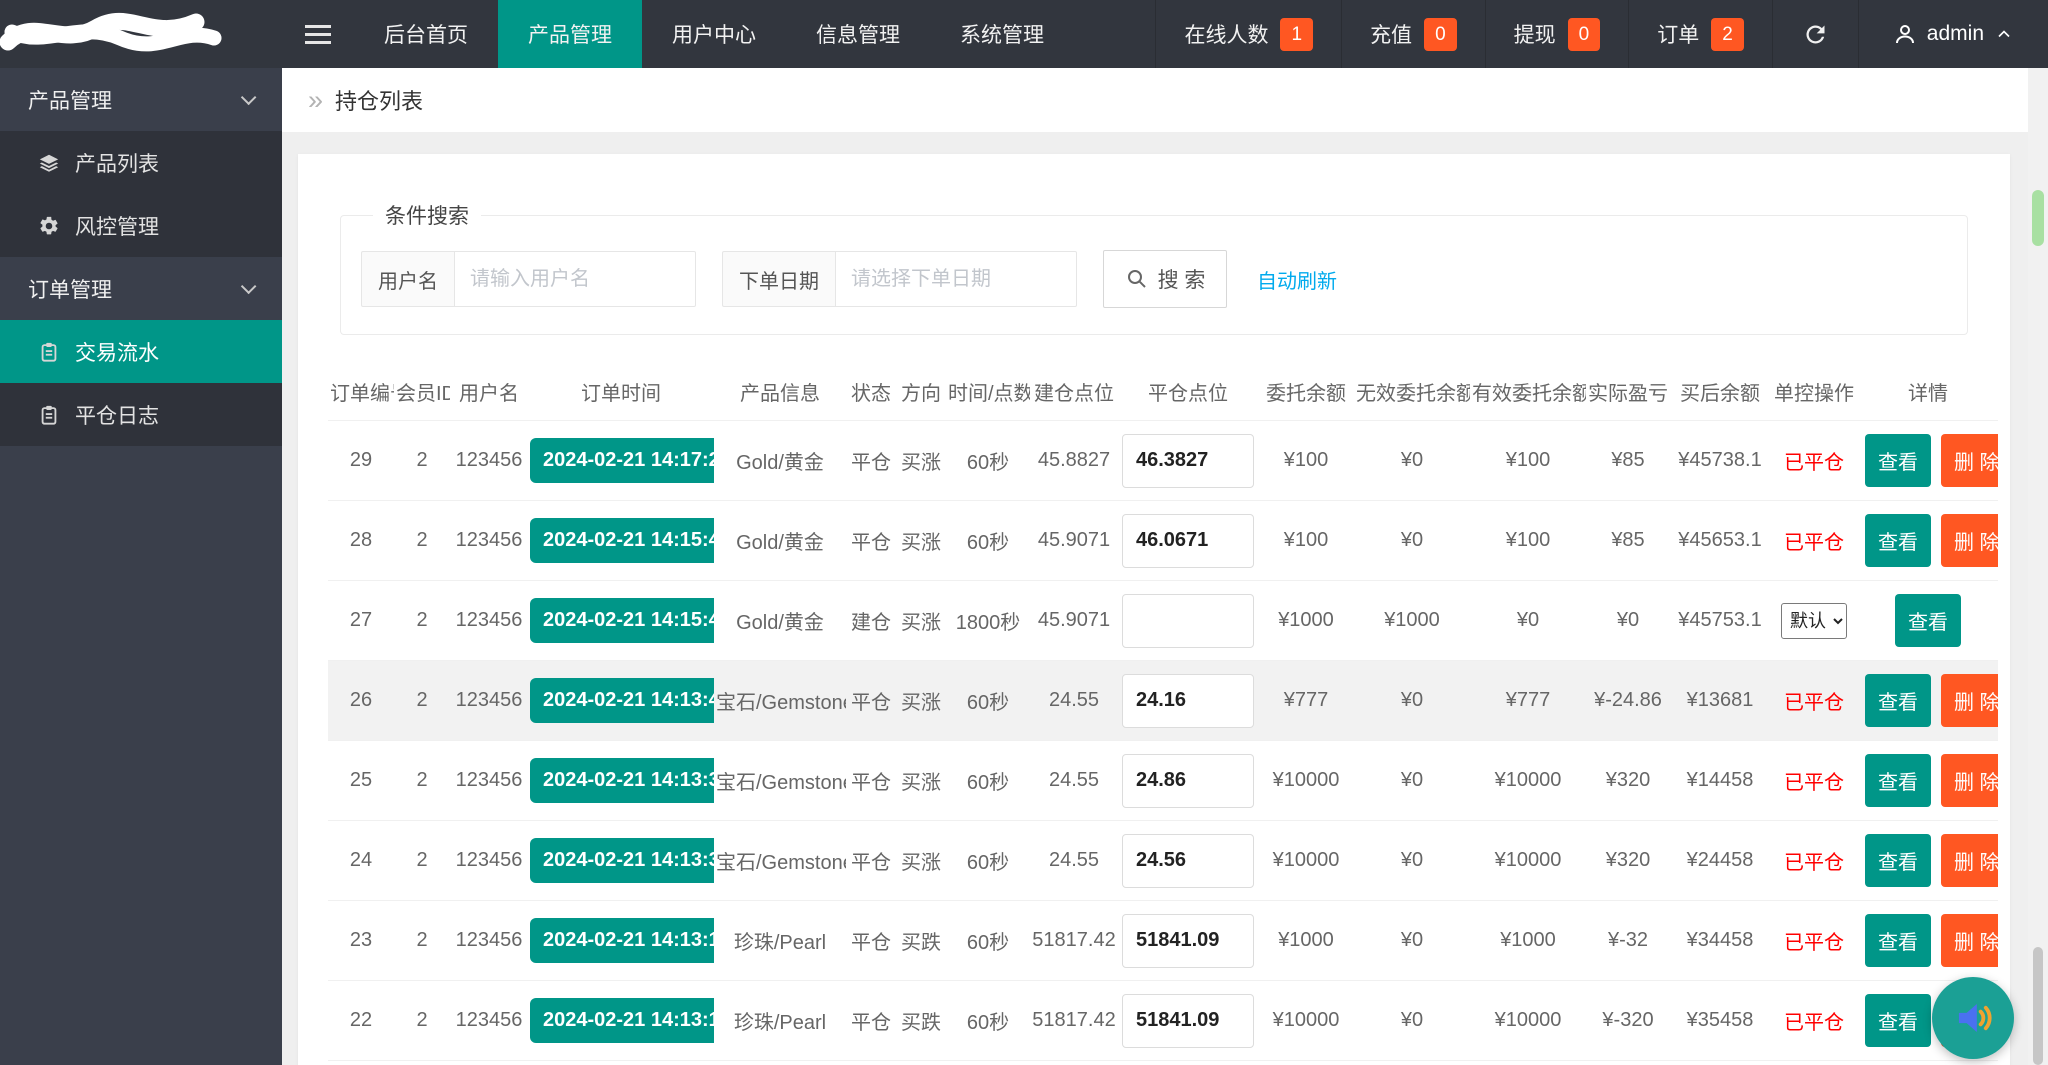 The height and width of the screenshot is (1065, 2048). I want to click on order-time-button: 2024-02-21 14:13:12, so click(622, 1020).